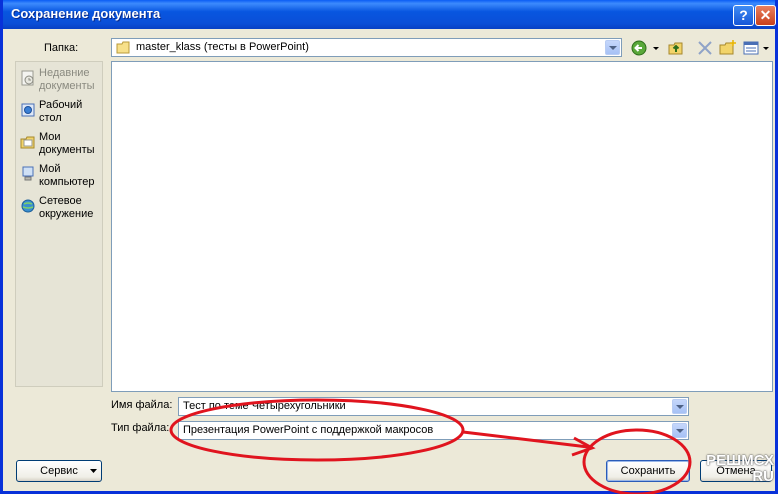 The image size is (778, 494). I want to click on filetype-dropdown-arrow, so click(679, 430).